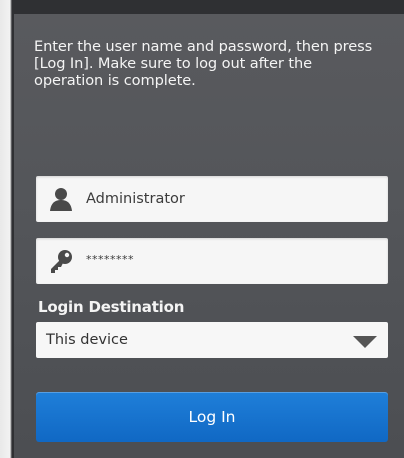 The height and width of the screenshot is (458, 404). What do you see at coordinates (61, 199) in the screenshot?
I see `user-icon` at bounding box center [61, 199].